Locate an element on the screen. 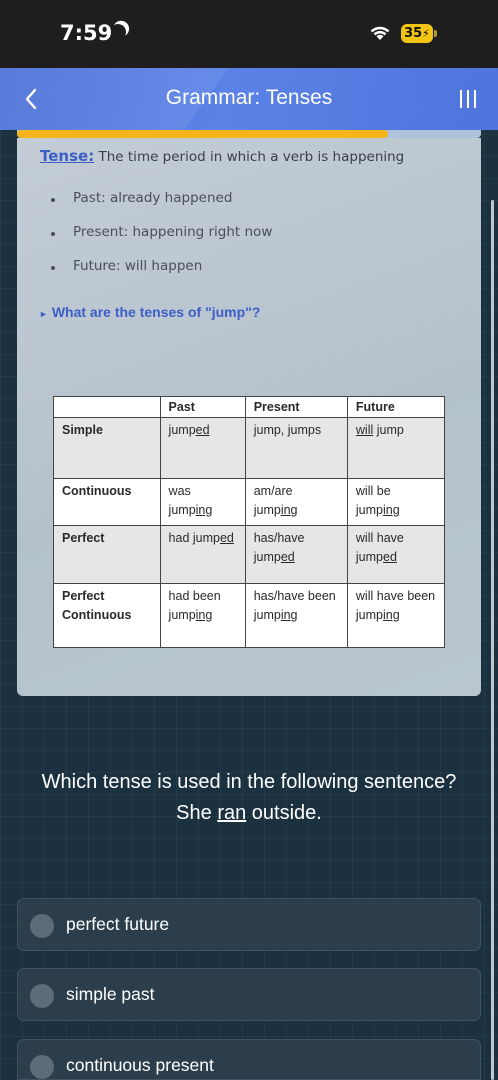 The image size is (498, 1080). status-bar: 7:59 35 ⚡ is located at coordinates (249, 34).